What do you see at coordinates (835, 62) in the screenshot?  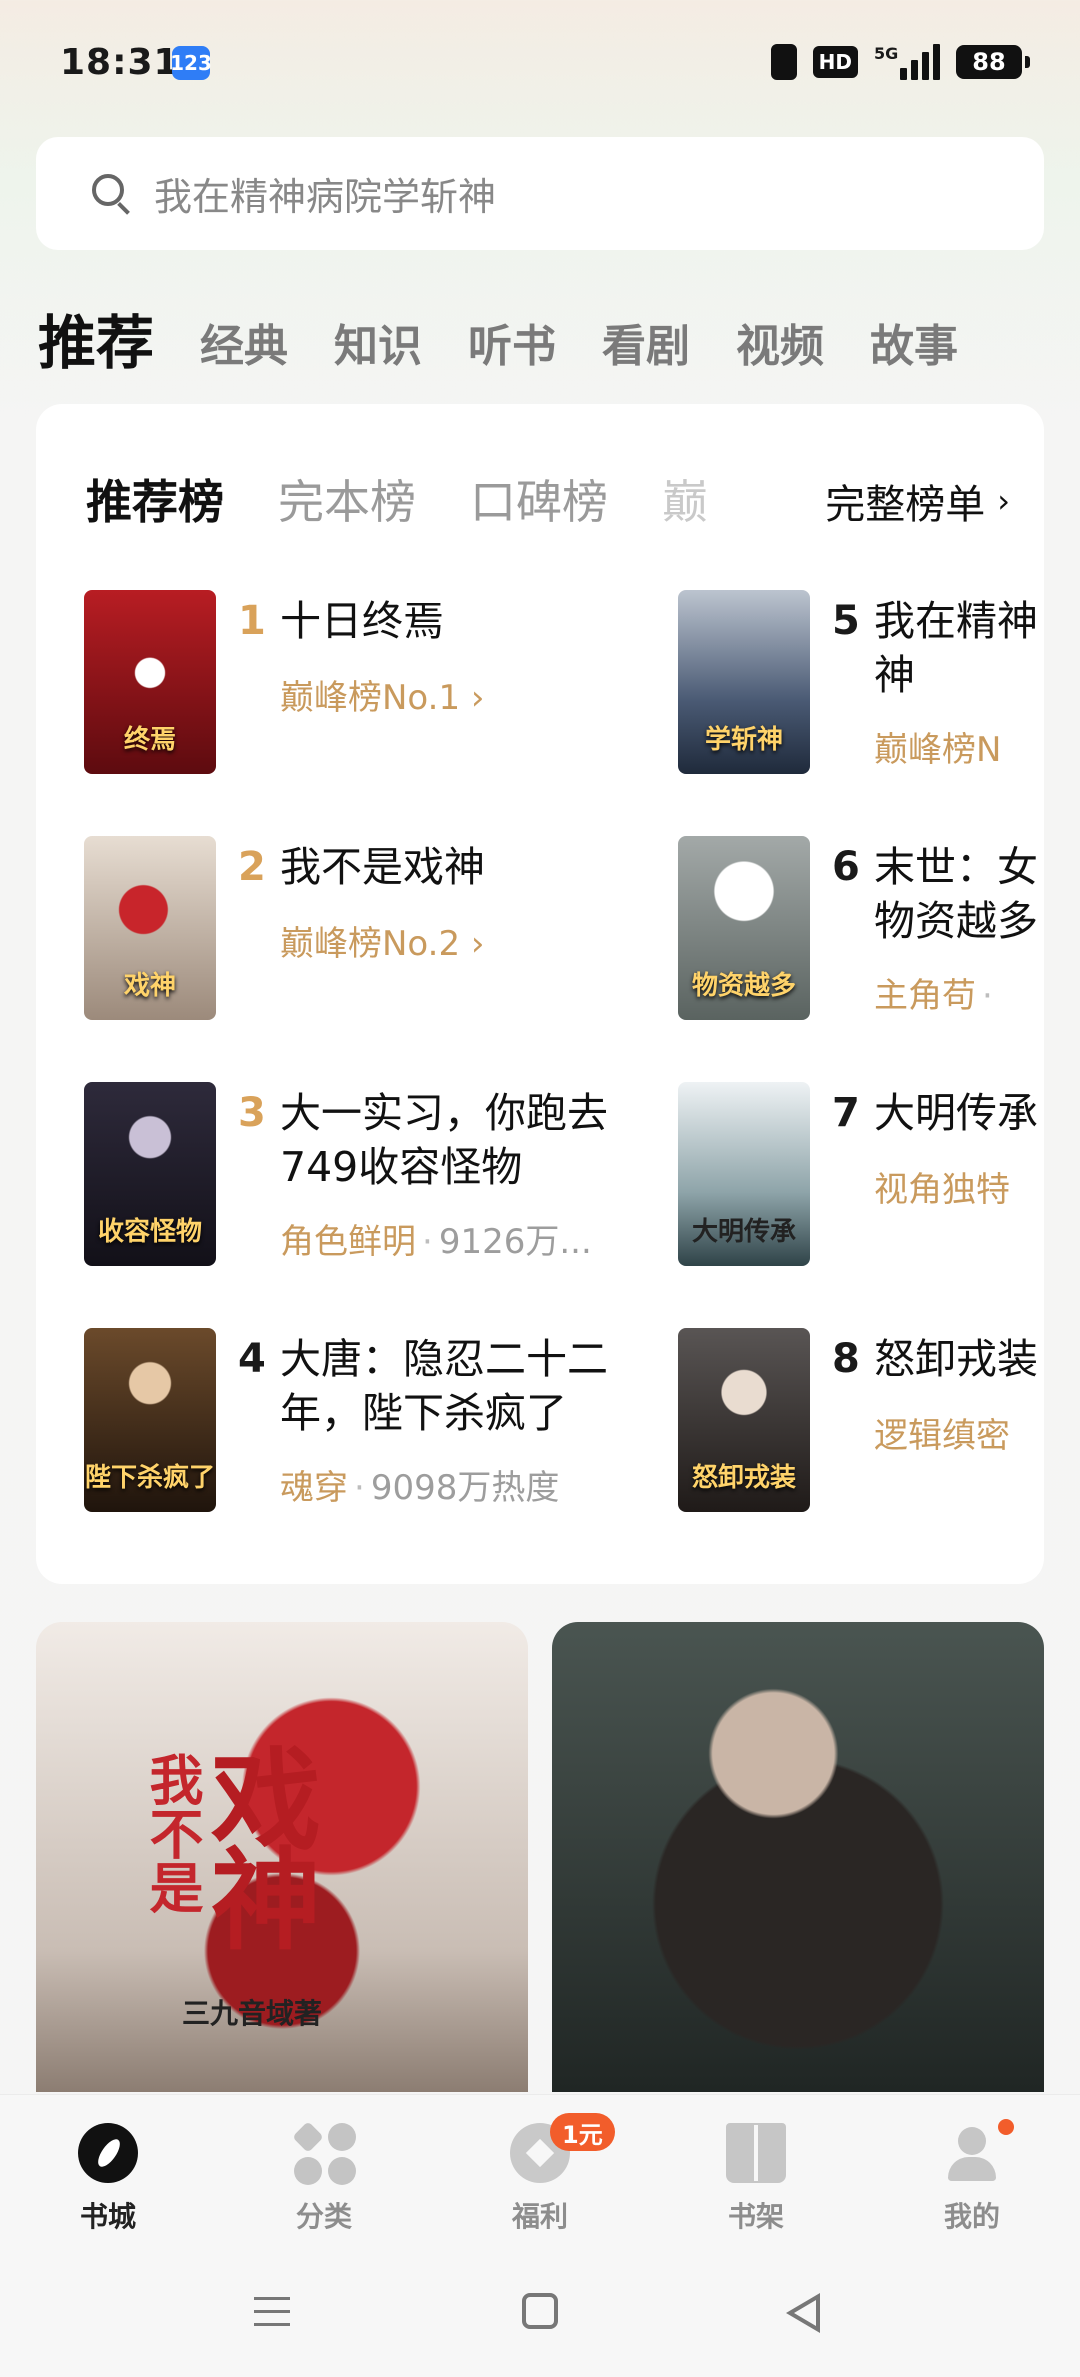 I see `hd-icon: HD` at bounding box center [835, 62].